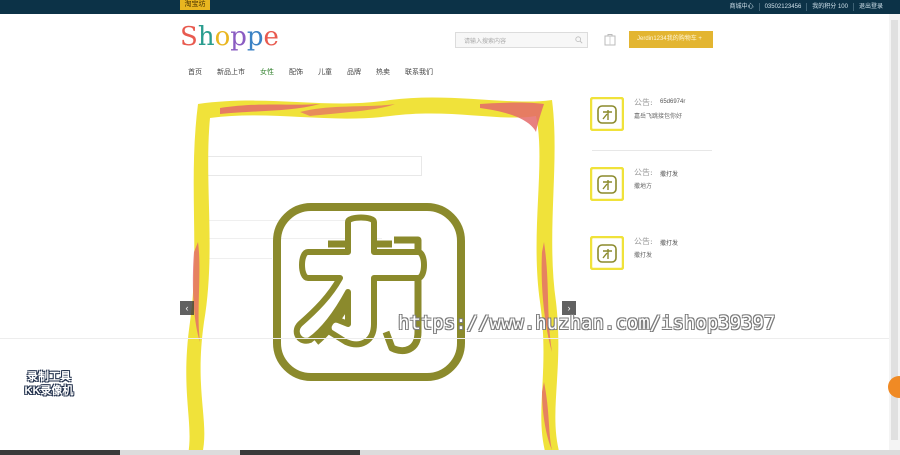 This screenshot has height=455, width=900. I want to click on notice-item: 公告: 65d6974r 嘉岳飞跳接包你好, so click(652, 122).